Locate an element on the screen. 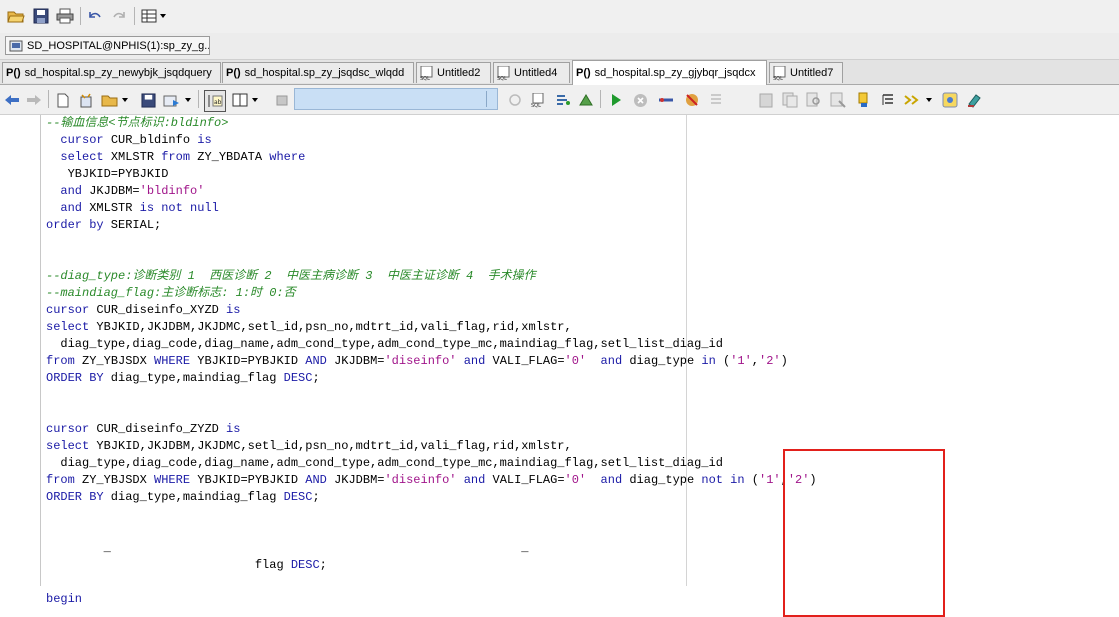 The image size is (1119, 617). sql-keyword: ORDER BY is located at coordinates (75, 378).